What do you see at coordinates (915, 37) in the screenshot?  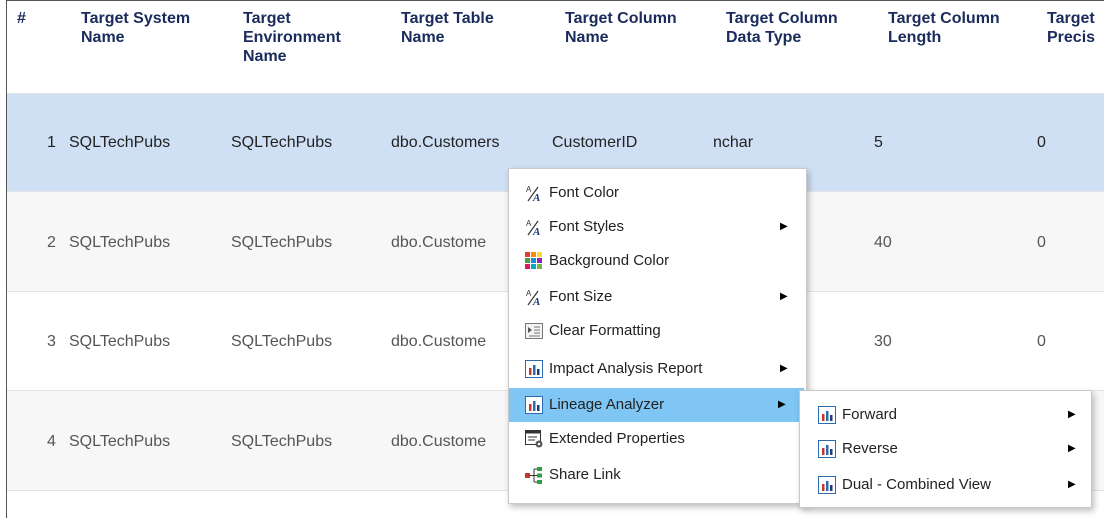 I see `header-label: Length` at bounding box center [915, 37].